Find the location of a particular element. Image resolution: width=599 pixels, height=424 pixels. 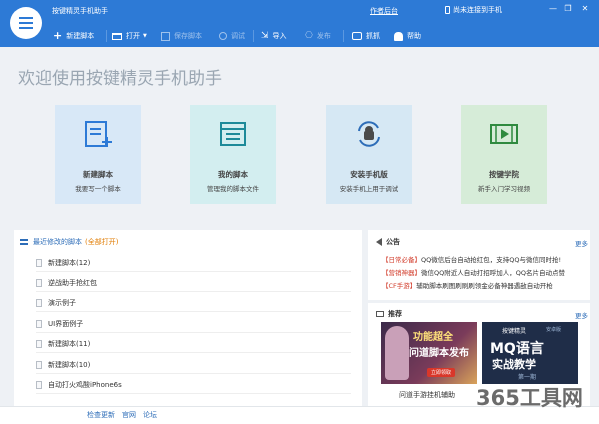

official-site-link: 官网 is located at coordinates (129, 415).